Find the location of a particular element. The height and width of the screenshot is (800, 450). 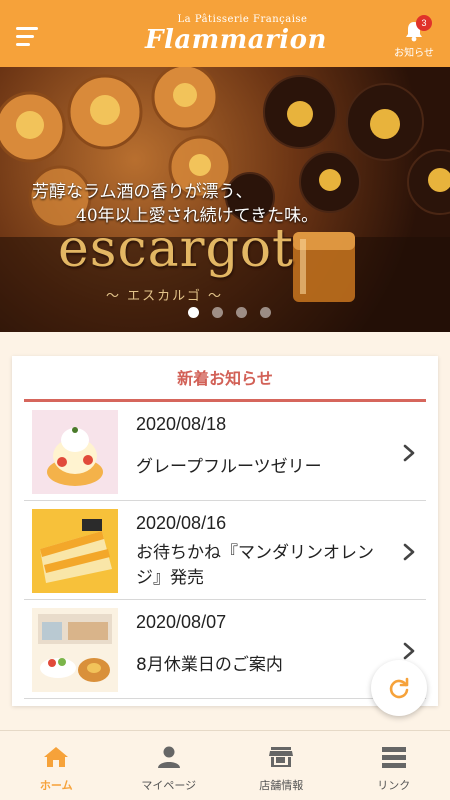

tab-label: 店舗情報 is located at coordinates (281, 785).